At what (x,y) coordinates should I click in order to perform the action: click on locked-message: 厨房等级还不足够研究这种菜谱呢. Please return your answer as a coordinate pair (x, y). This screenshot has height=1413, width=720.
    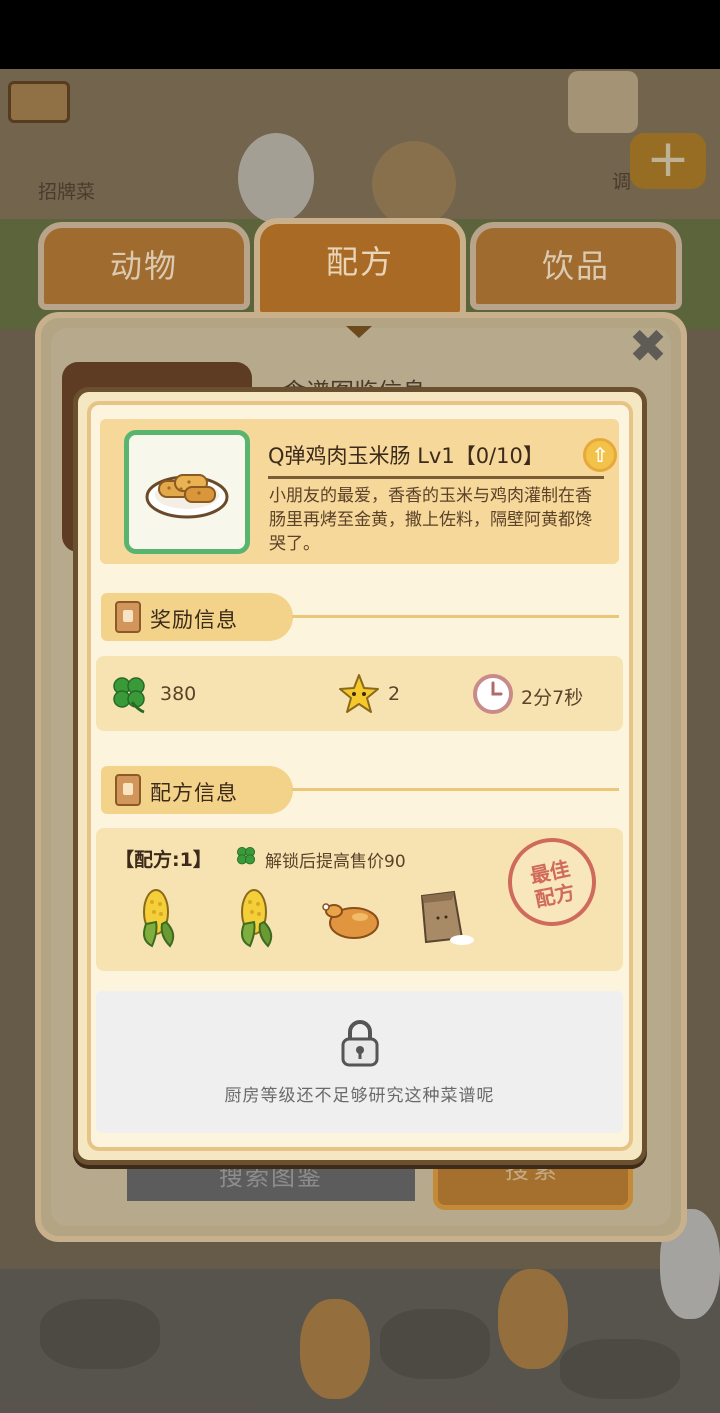
    Looking at the image, I should click on (359, 1096).